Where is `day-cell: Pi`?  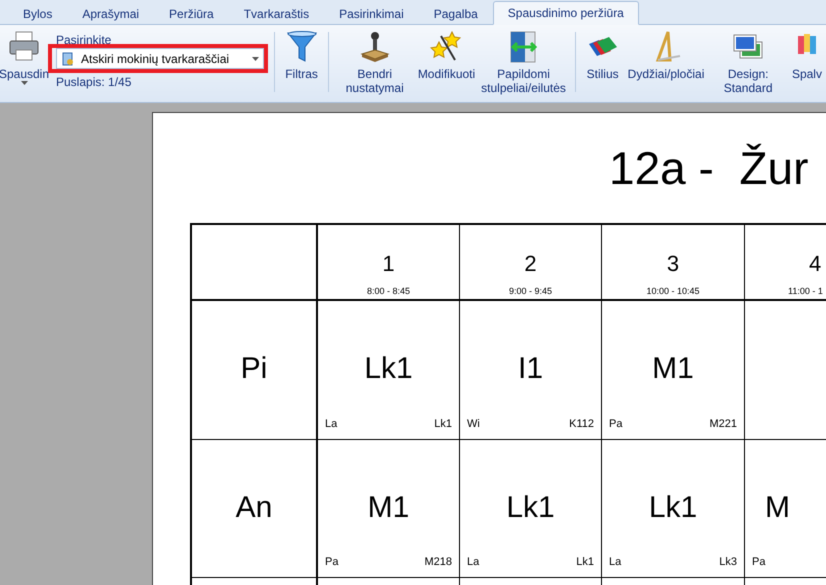
day-cell: Pi is located at coordinates (255, 370).